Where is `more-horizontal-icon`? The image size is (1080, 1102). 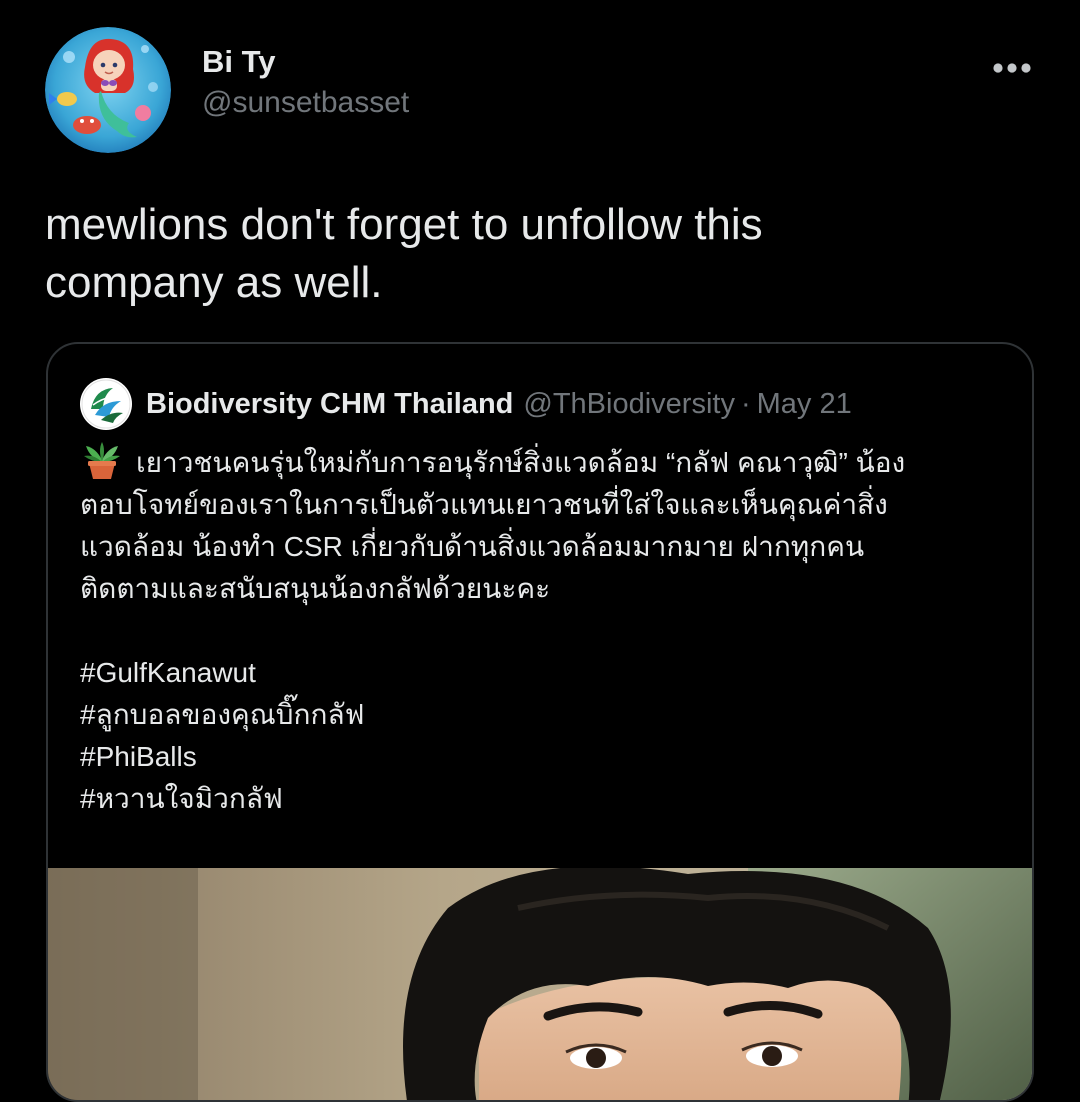 more-horizontal-icon is located at coordinates (1012, 68).